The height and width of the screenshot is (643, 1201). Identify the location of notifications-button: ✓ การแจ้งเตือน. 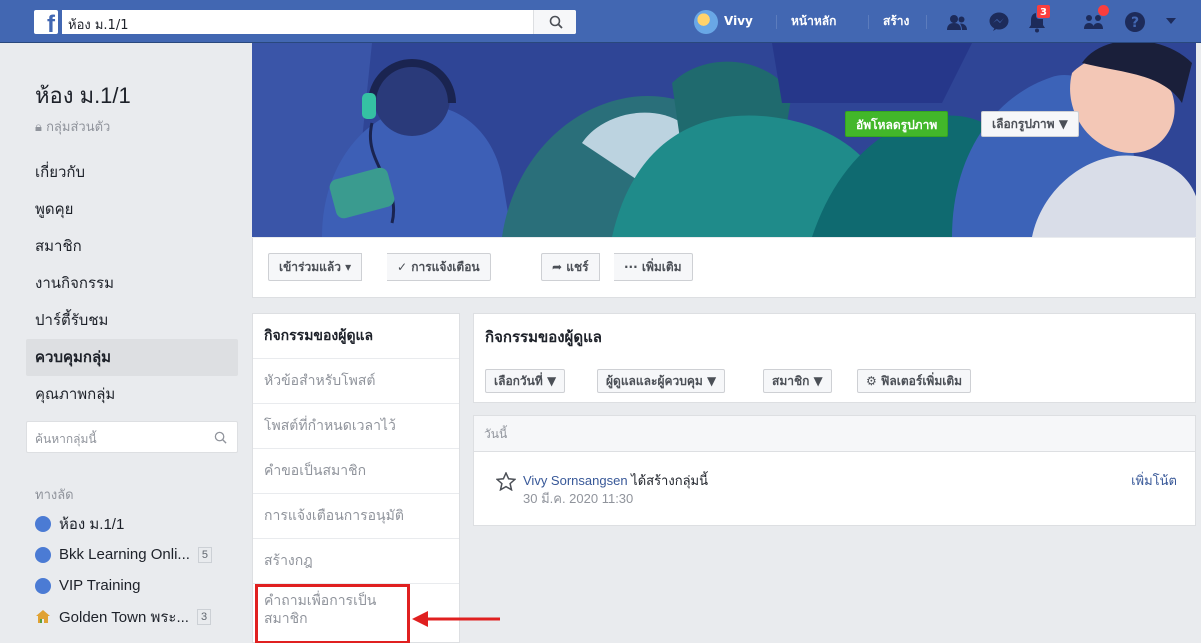
(439, 267).